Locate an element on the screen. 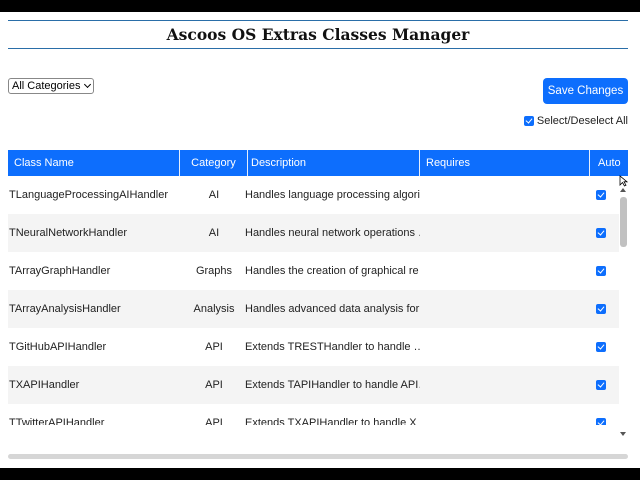  select-all-toggle: Select/Deselect All is located at coordinates (575, 121).